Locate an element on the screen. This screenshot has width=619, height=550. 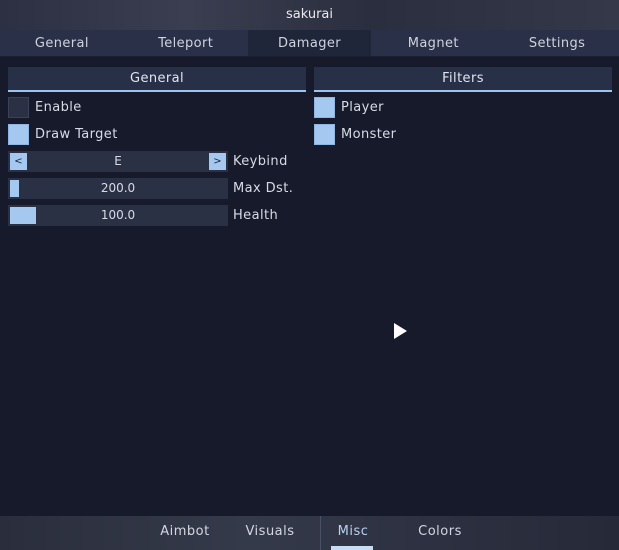
keybind-selector: < E > is located at coordinates (118, 161).